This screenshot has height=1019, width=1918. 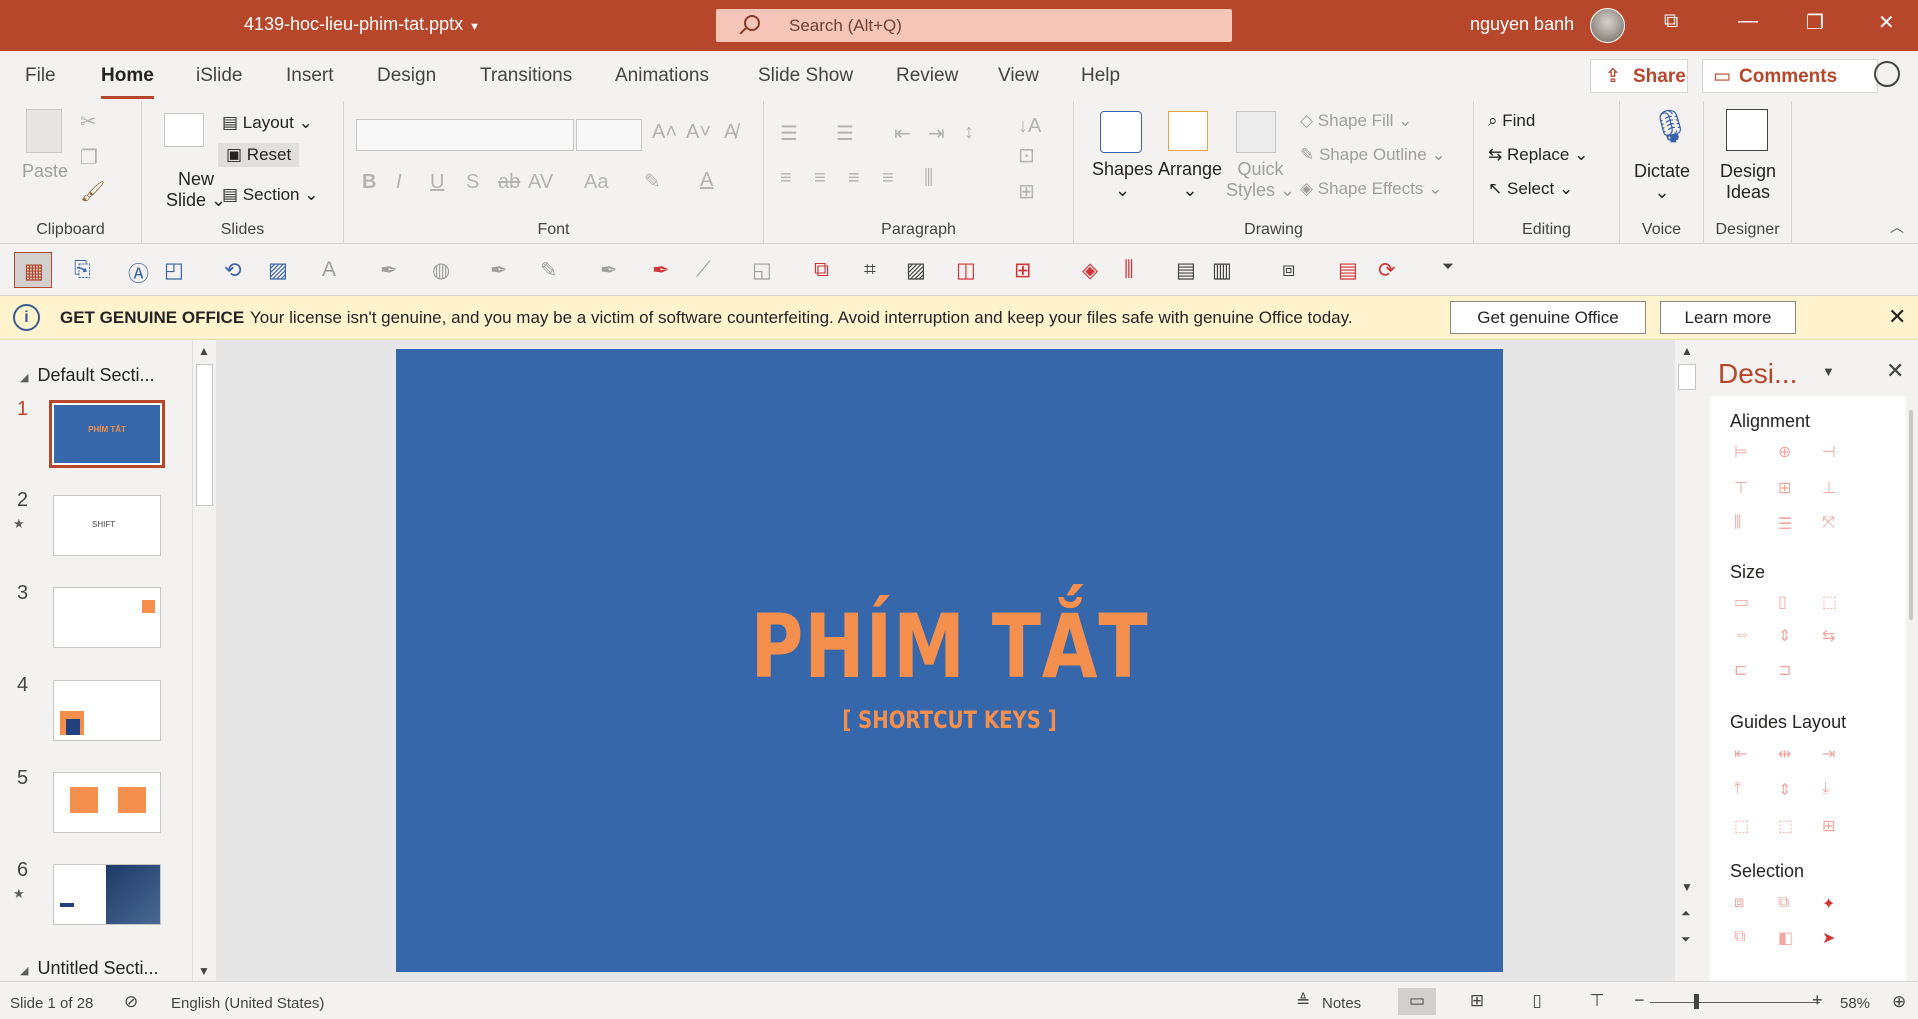 What do you see at coordinates (82, 270) in the screenshot?
I see `page-icon: ⎘` at bounding box center [82, 270].